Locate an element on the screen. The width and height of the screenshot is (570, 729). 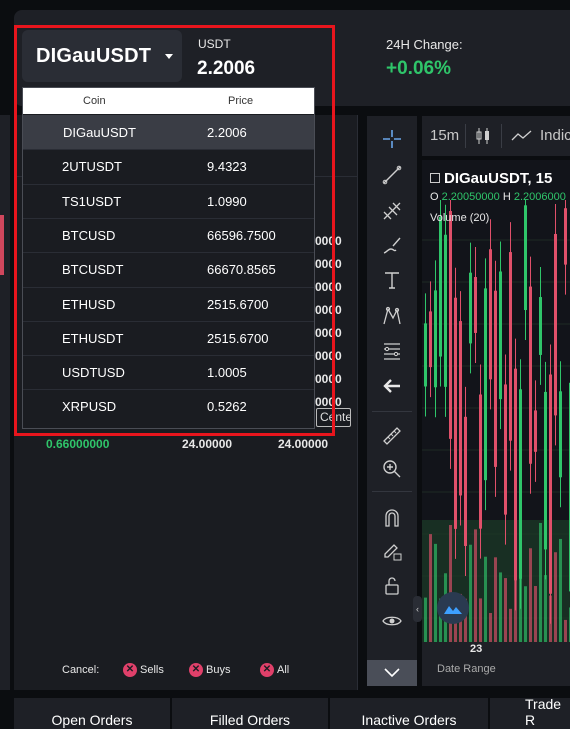
cancel-all-button: ✕ All is located at coordinates (274, 670).